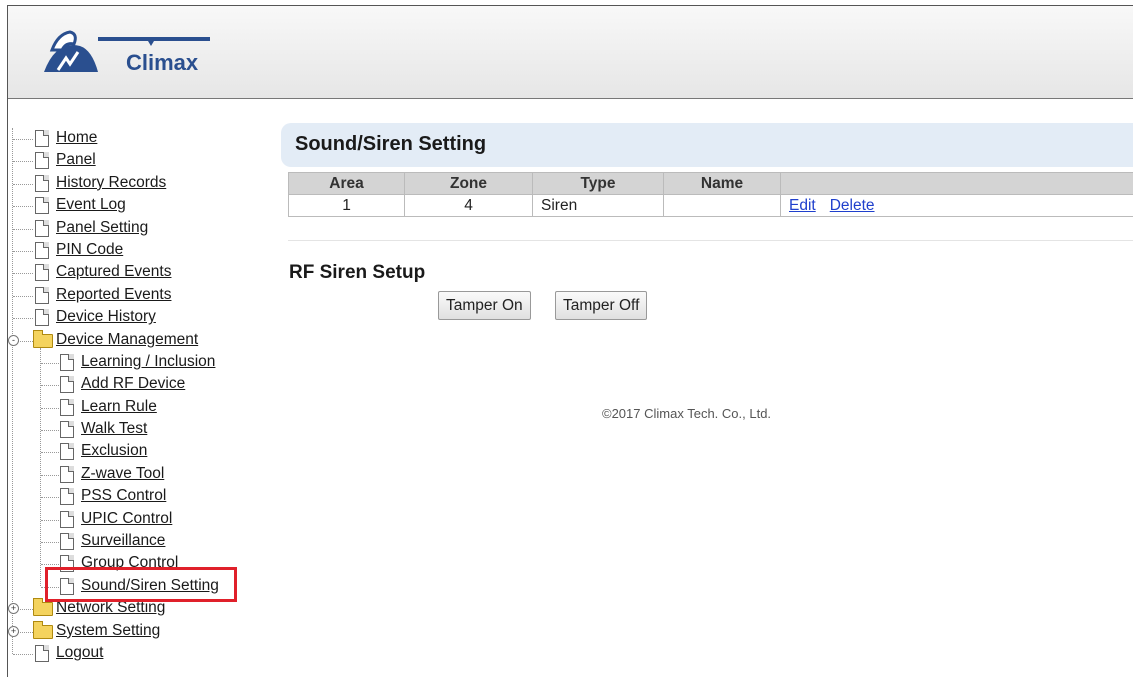 Image resolution: width=1133 pixels, height=677 pixels. I want to click on rf-siren-setup-title: RF Siren Setup, so click(357, 272).